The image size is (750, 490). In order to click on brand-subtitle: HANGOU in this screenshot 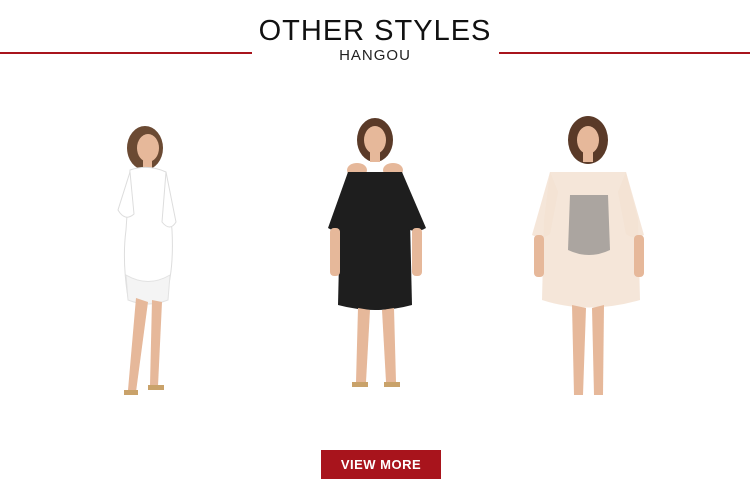, I will do `click(375, 55)`.